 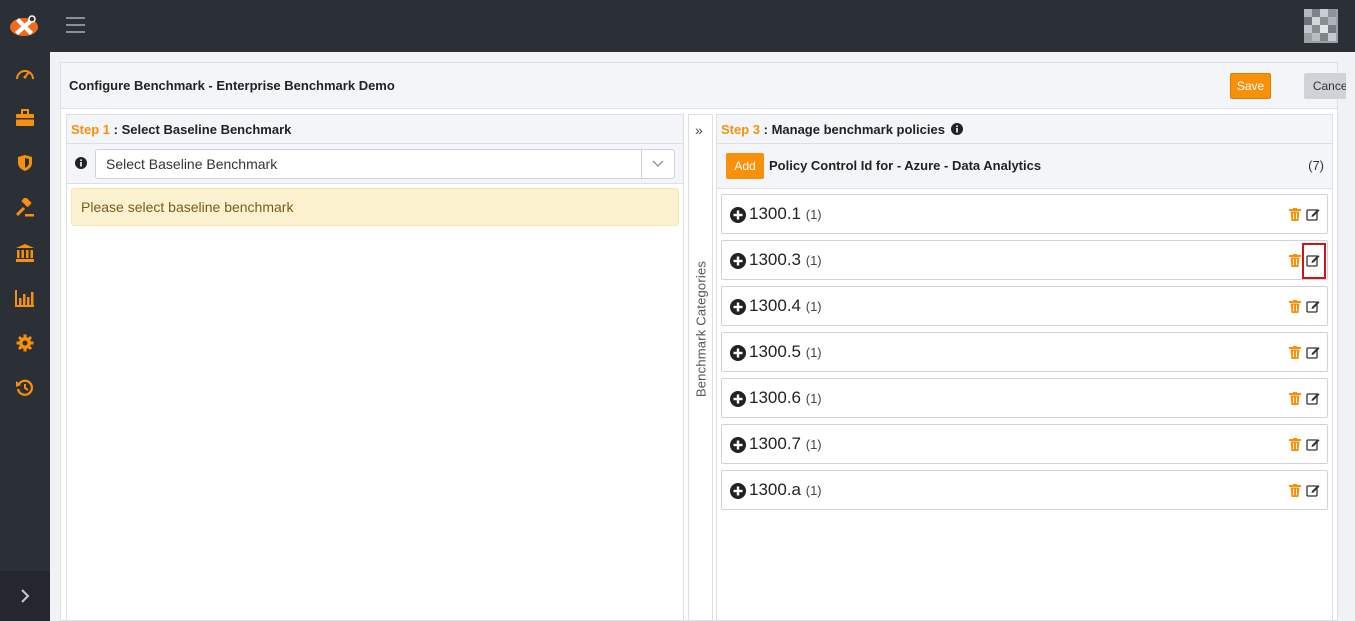 I want to click on sidebar, so click(x=25, y=336).